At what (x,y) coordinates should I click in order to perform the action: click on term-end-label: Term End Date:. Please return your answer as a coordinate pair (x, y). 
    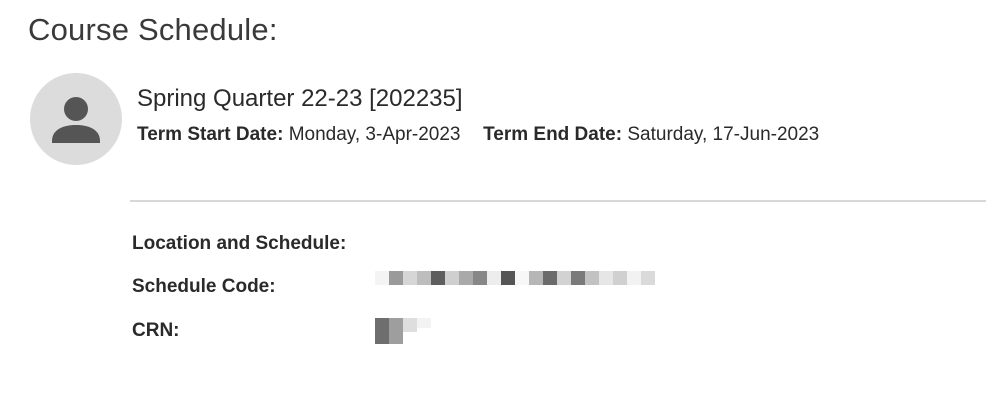
    Looking at the image, I should click on (553, 134).